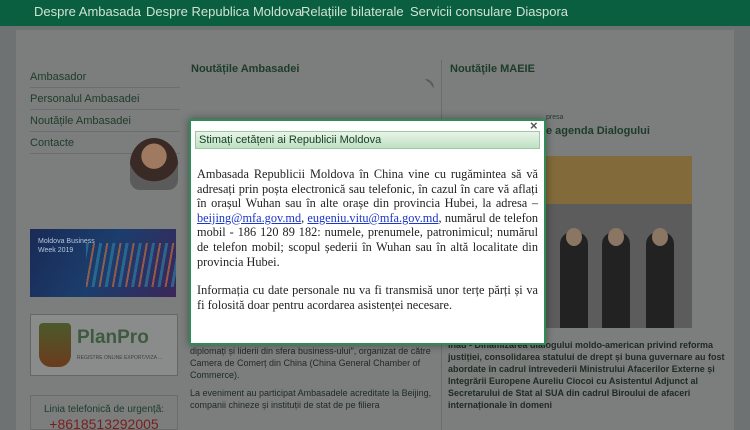 The image size is (750, 430). Describe the element at coordinates (105, 77) in the screenshot. I see `sidebar-item-ambasador: Ambasador` at that location.